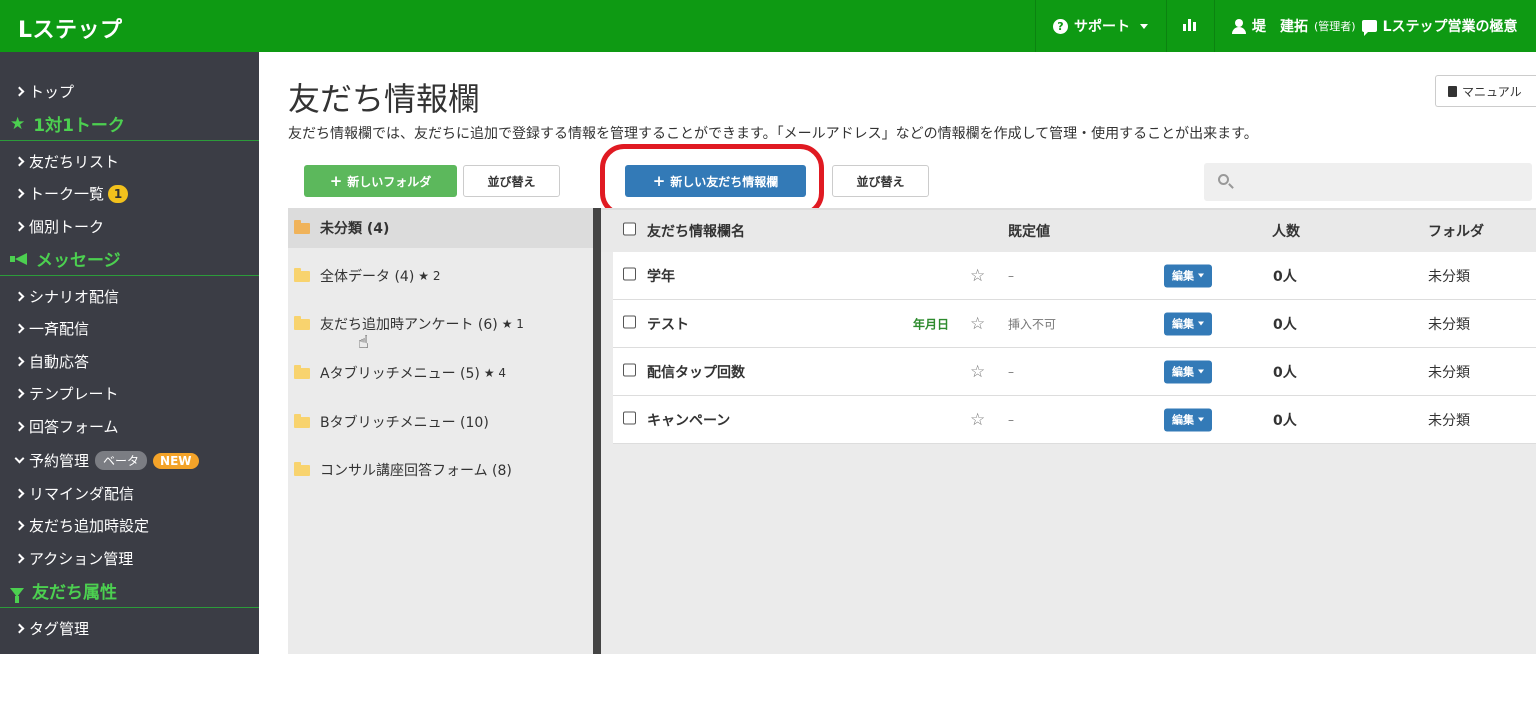 The image size is (1536, 715). I want to click on beta-badge: ベータ, so click(121, 460).